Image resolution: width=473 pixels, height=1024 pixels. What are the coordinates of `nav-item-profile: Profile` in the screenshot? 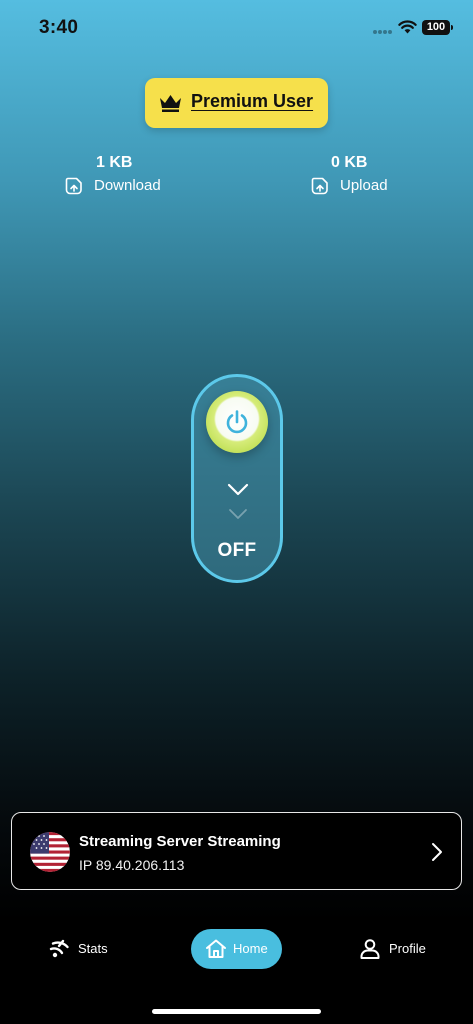 It's located at (398, 949).